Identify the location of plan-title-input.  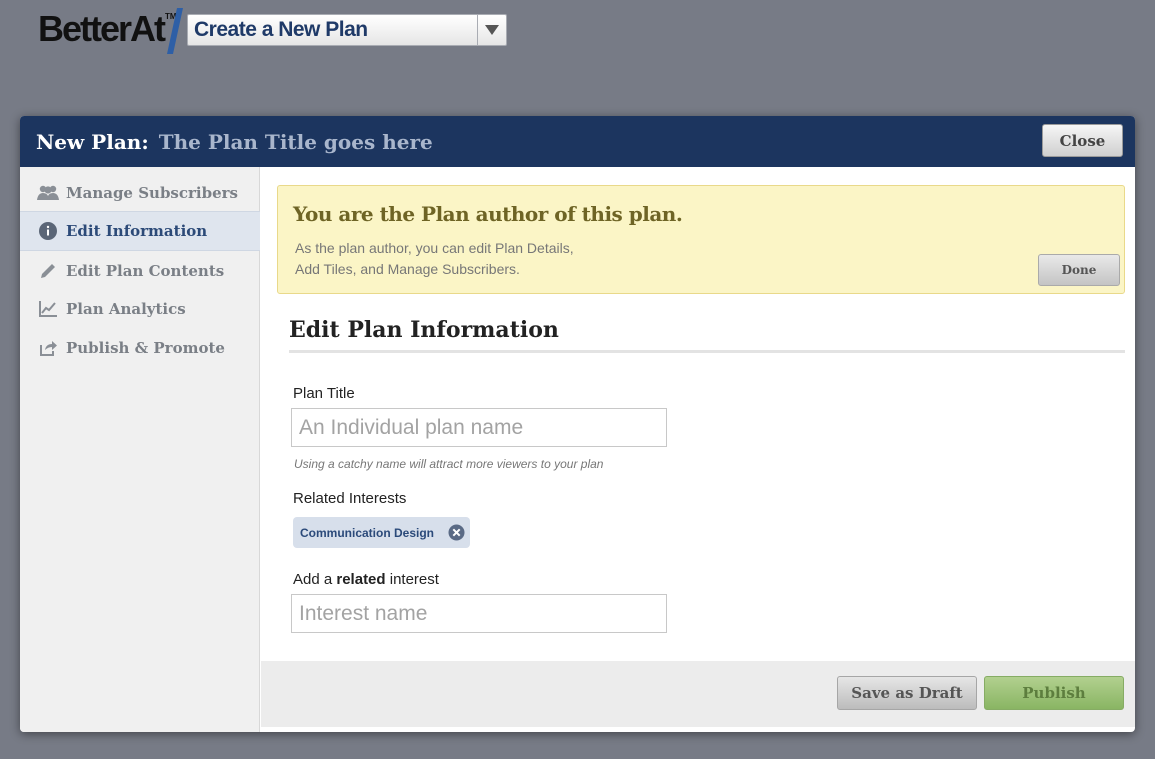
(479, 427).